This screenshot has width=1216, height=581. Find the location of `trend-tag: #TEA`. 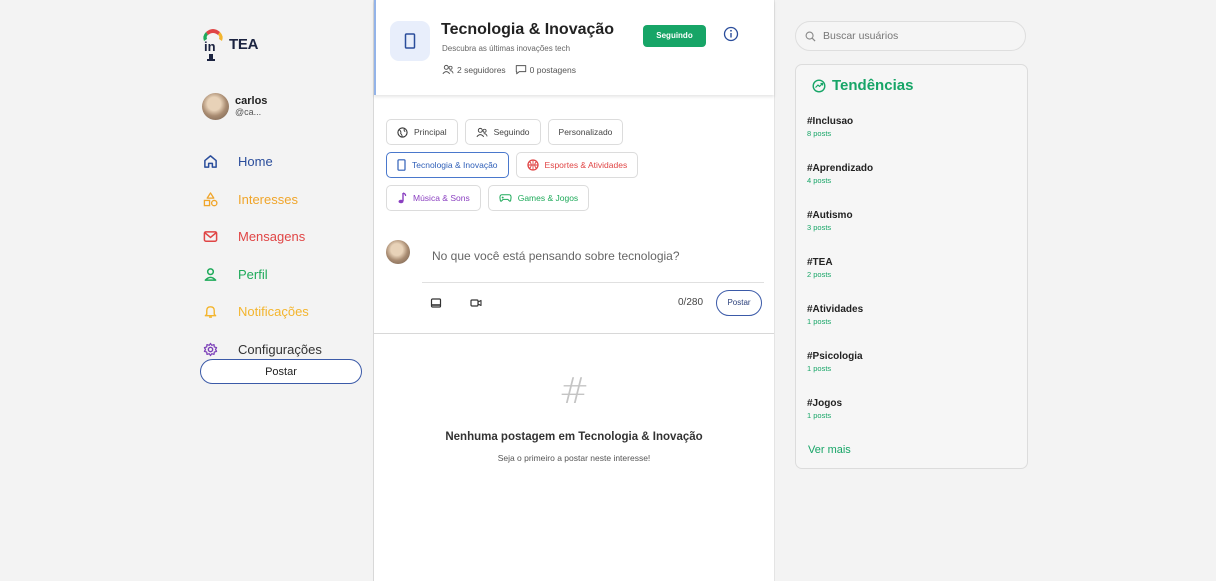

trend-tag: #TEA is located at coordinates (820, 262).